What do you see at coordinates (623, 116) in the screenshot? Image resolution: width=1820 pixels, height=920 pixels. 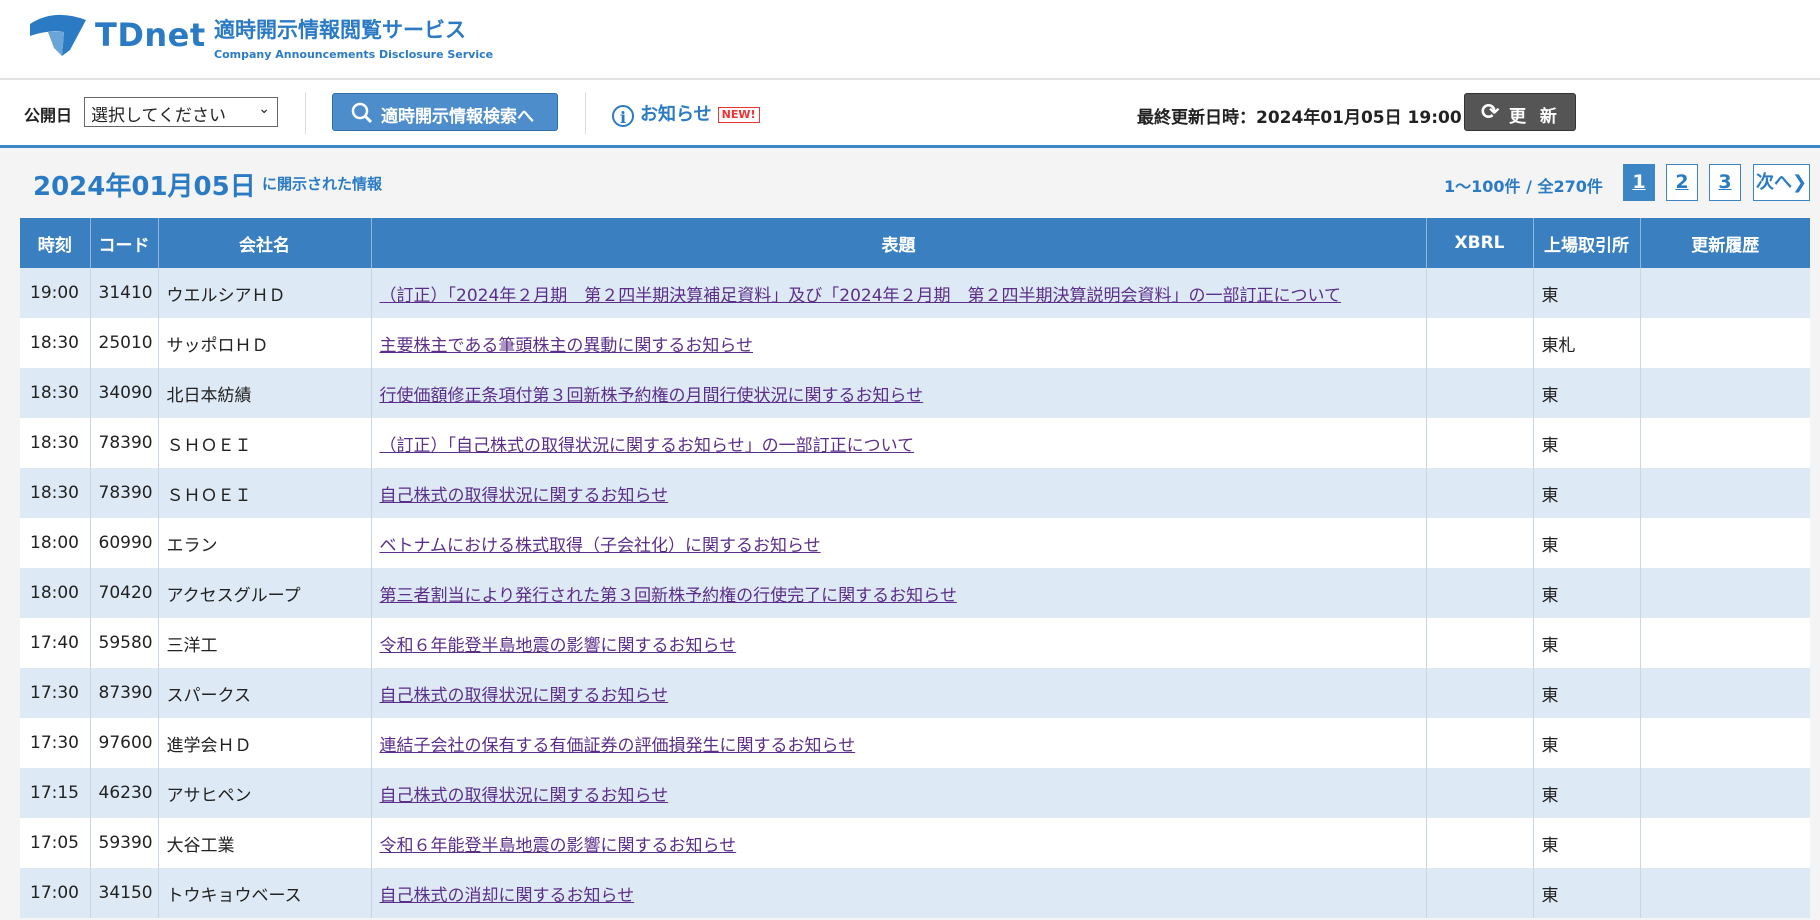 I see `info-icon: i` at bounding box center [623, 116].